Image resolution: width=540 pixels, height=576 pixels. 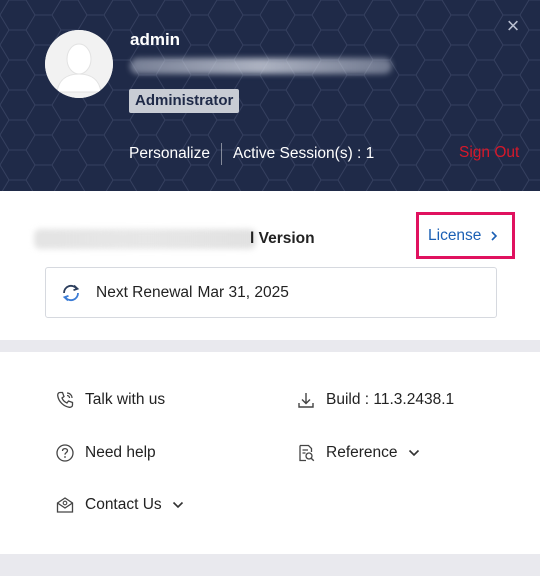 I want to click on license-link-label: License, so click(x=455, y=235).